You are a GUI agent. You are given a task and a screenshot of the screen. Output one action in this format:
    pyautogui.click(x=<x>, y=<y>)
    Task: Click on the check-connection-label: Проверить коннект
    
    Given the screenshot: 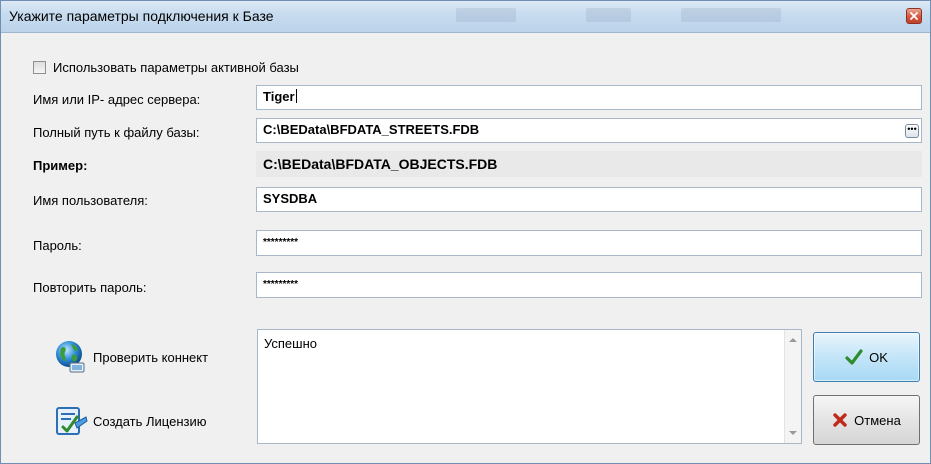 What is the action you would take?
    pyautogui.click(x=151, y=357)
    